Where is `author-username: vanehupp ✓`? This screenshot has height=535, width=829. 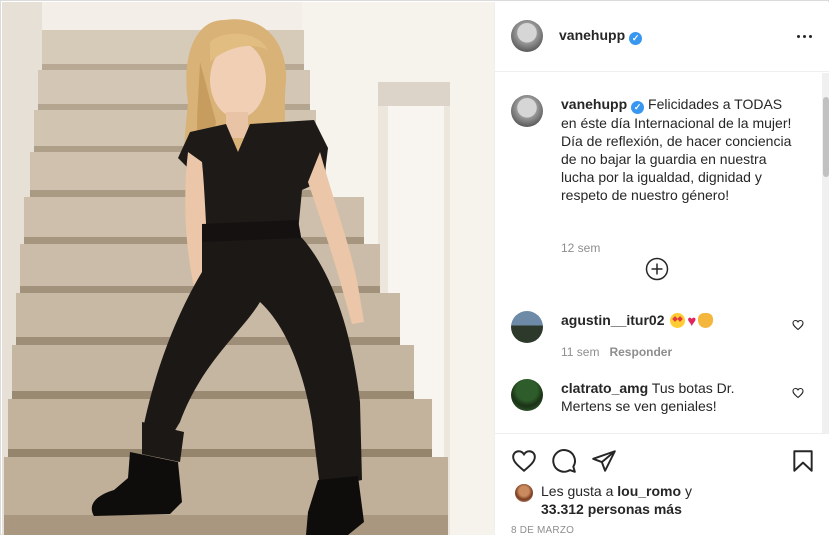 author-username: vanehupp ✓ is located at coordinates (601, 36).